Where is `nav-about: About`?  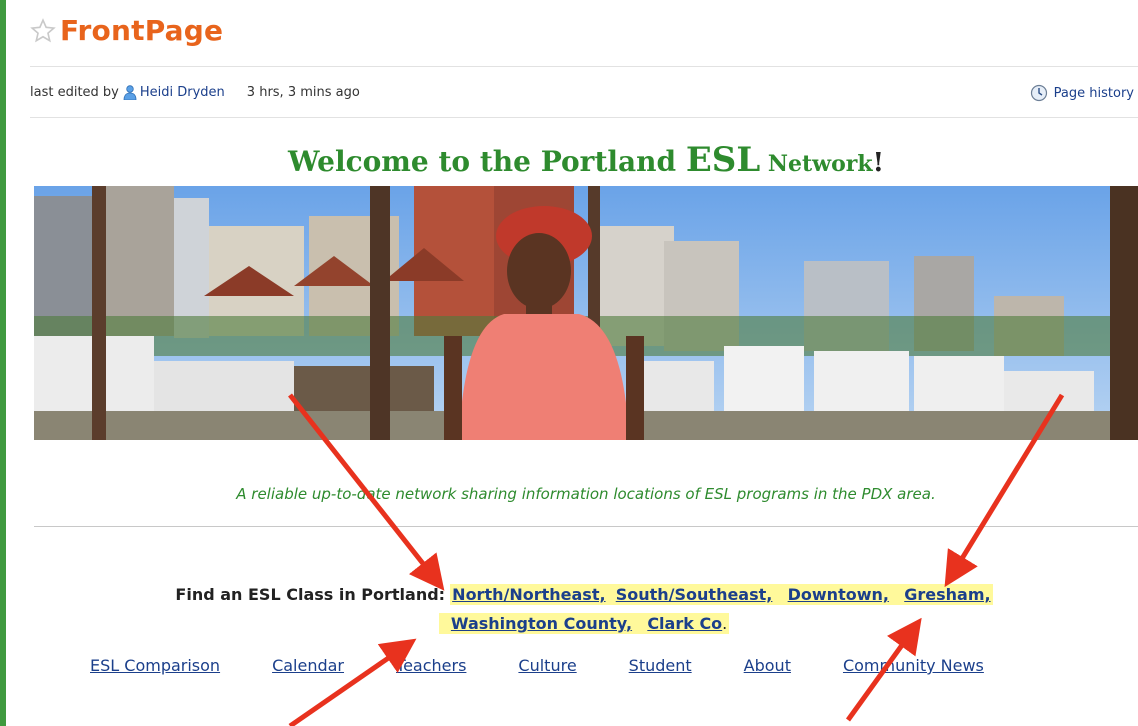
nav-about: About is located at coordinates (767, 665).